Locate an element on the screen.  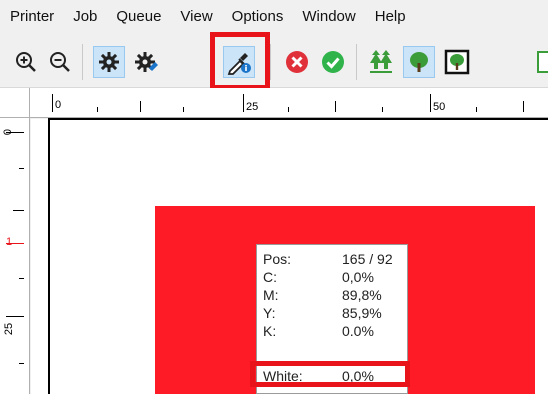
confirm-icon is located at coordinates (333, 62).